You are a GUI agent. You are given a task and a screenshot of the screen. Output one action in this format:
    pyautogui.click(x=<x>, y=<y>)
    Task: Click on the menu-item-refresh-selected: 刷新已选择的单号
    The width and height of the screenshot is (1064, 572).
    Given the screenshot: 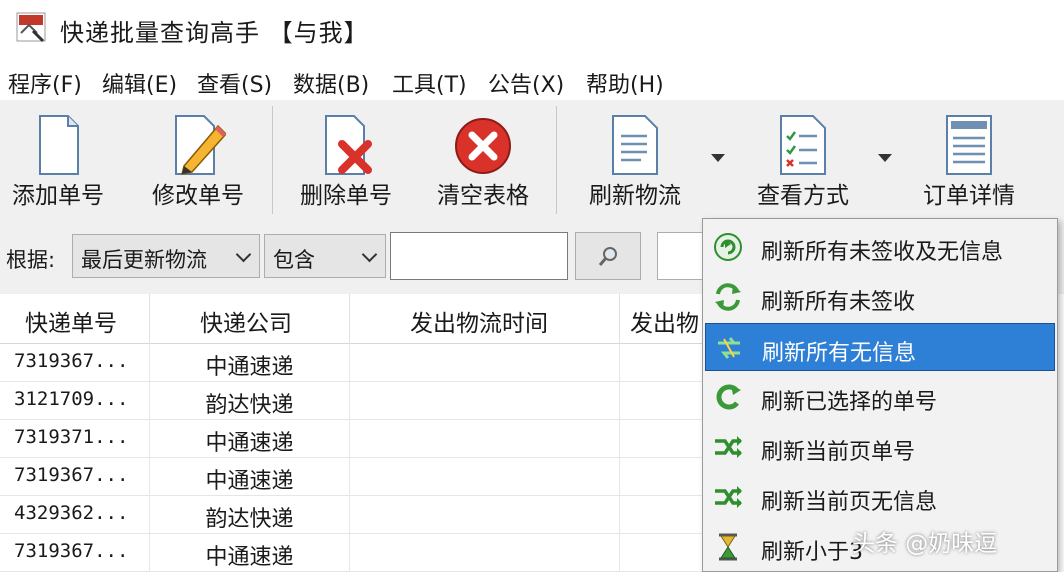 What is the action you would take?
    pyautogui.click(x=880, y=397)
    